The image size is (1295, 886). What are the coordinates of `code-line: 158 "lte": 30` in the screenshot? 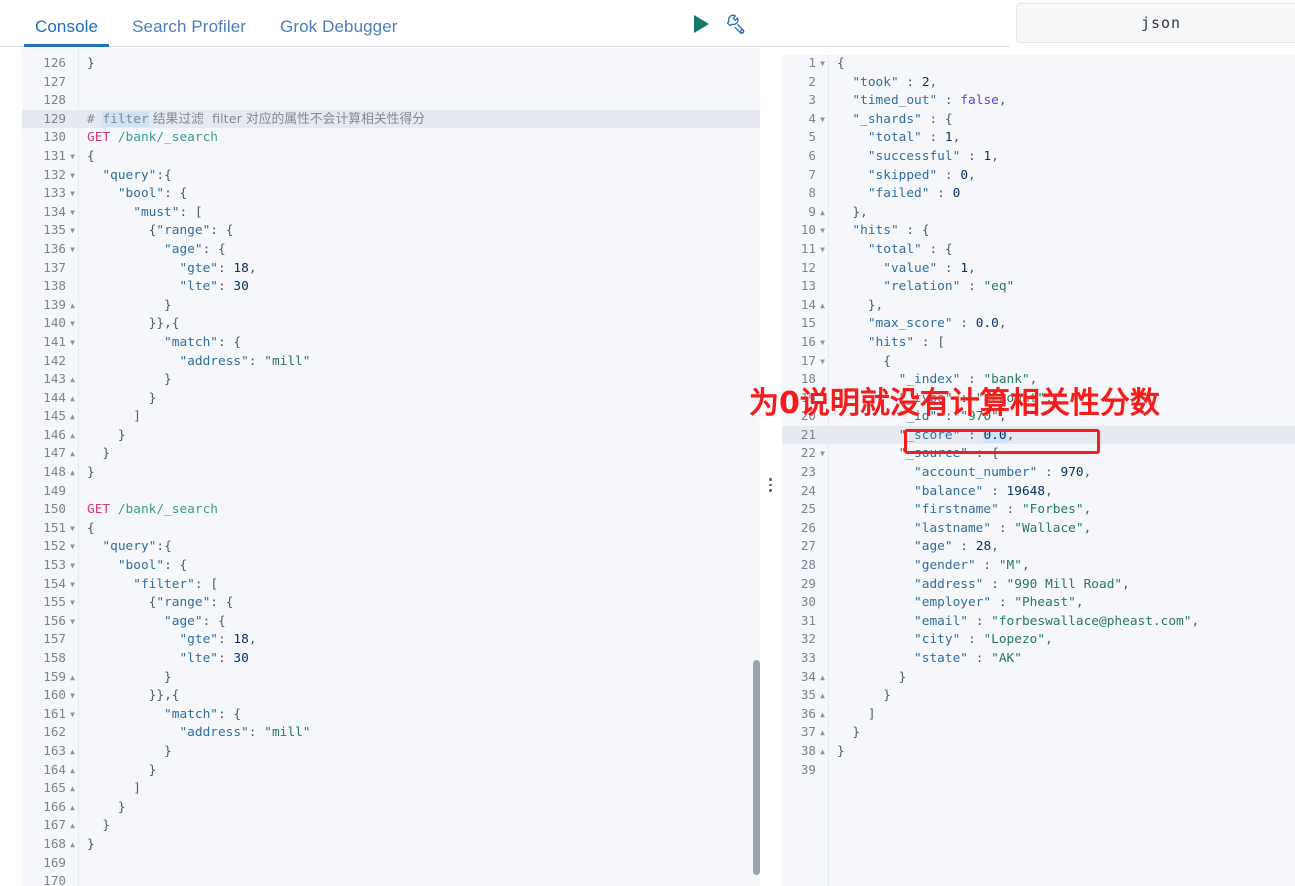 It's located at (391, 658).